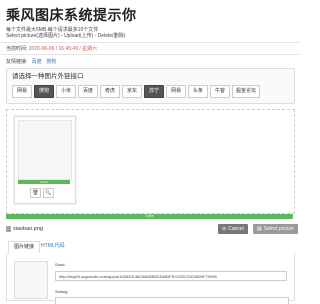 This screenshot has width=320, height=304. What do you see at coordinates (35, 193) in the screenshot?
I see `trash-icon: 🗑` at bounding box center [35, 193].